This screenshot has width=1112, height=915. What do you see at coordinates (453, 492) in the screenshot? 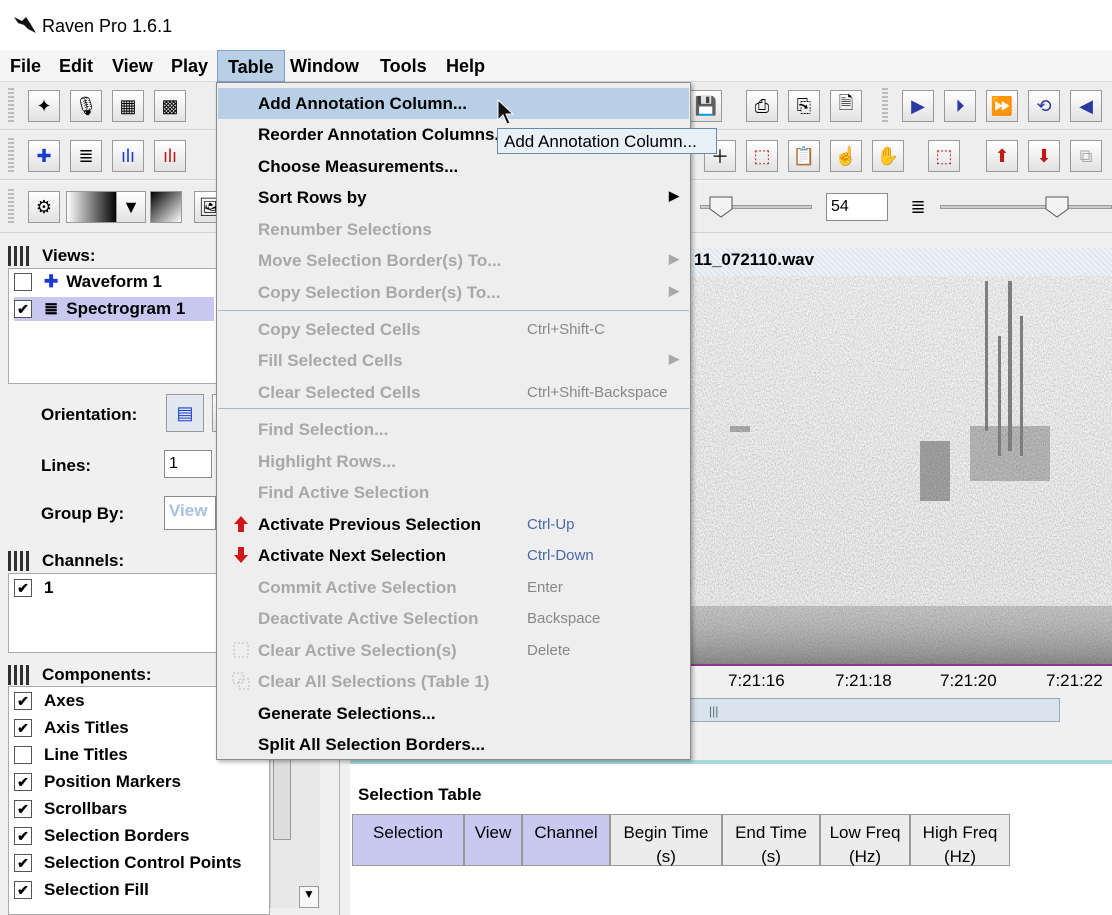
I see `menu-item-find-active-selection: Find Active Selection` at bounding box center [453, 492].